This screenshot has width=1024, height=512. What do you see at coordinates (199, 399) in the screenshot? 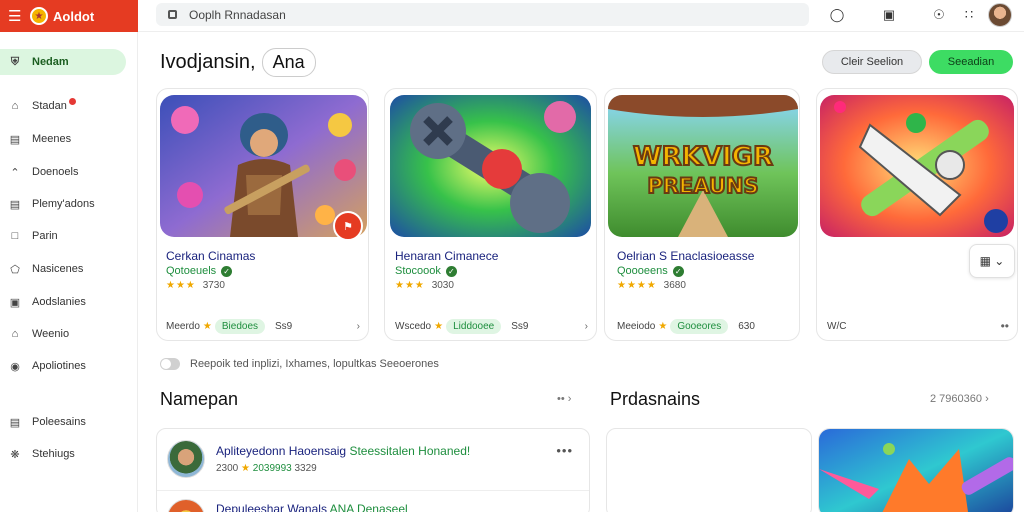
I see `section-title-left: Namepan` at bounding box center [199, 399].